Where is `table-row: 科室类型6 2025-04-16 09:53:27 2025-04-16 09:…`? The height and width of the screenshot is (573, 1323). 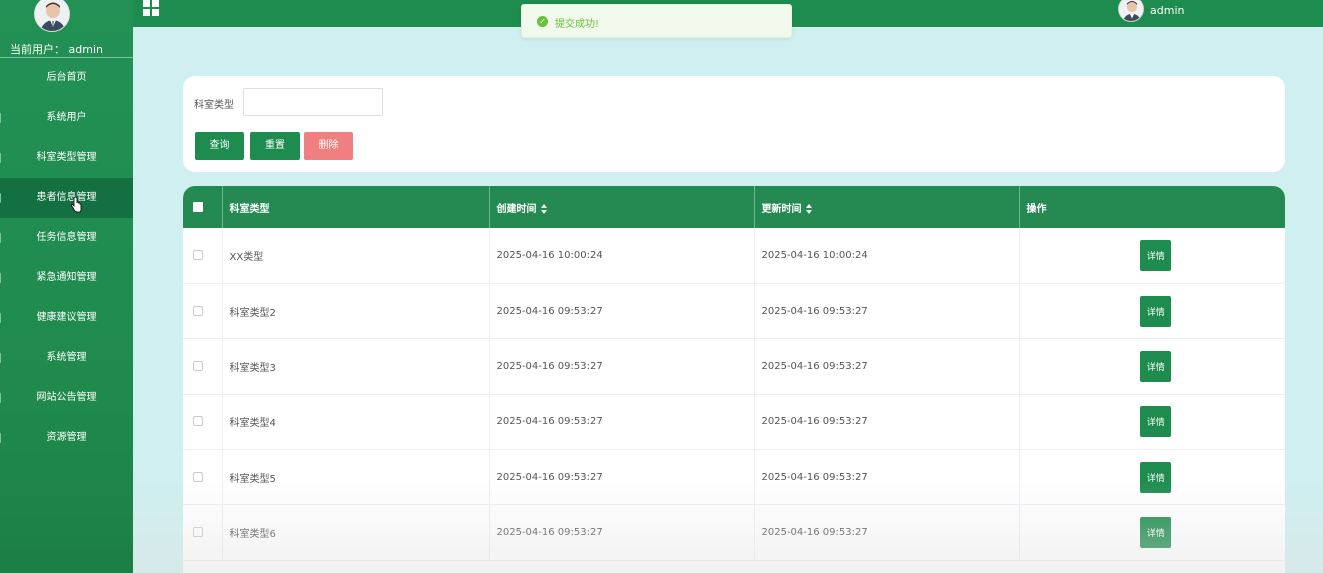 table-row: 科室类型6 2025-04-16 09:53:27 2025-04-16 09:… is located at coordinates (734, 532).